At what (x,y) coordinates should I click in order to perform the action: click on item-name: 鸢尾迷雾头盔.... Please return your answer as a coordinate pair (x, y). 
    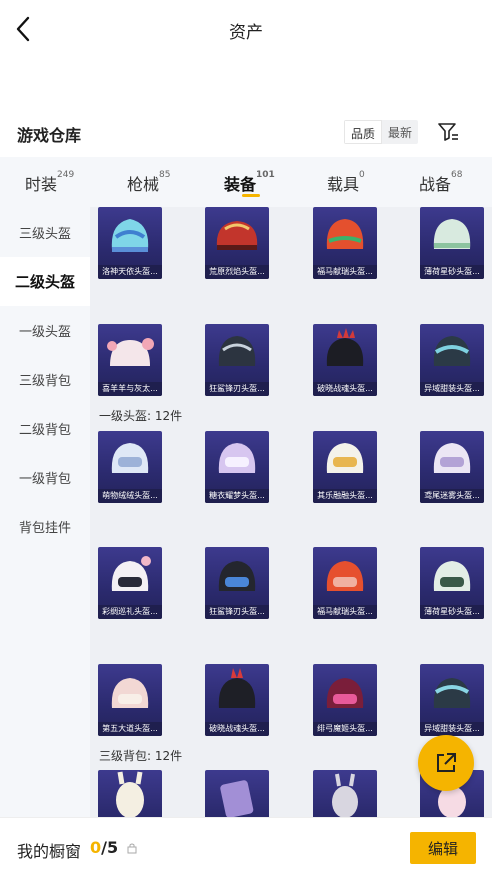
    Looking at the image, I should click on (452, 496).